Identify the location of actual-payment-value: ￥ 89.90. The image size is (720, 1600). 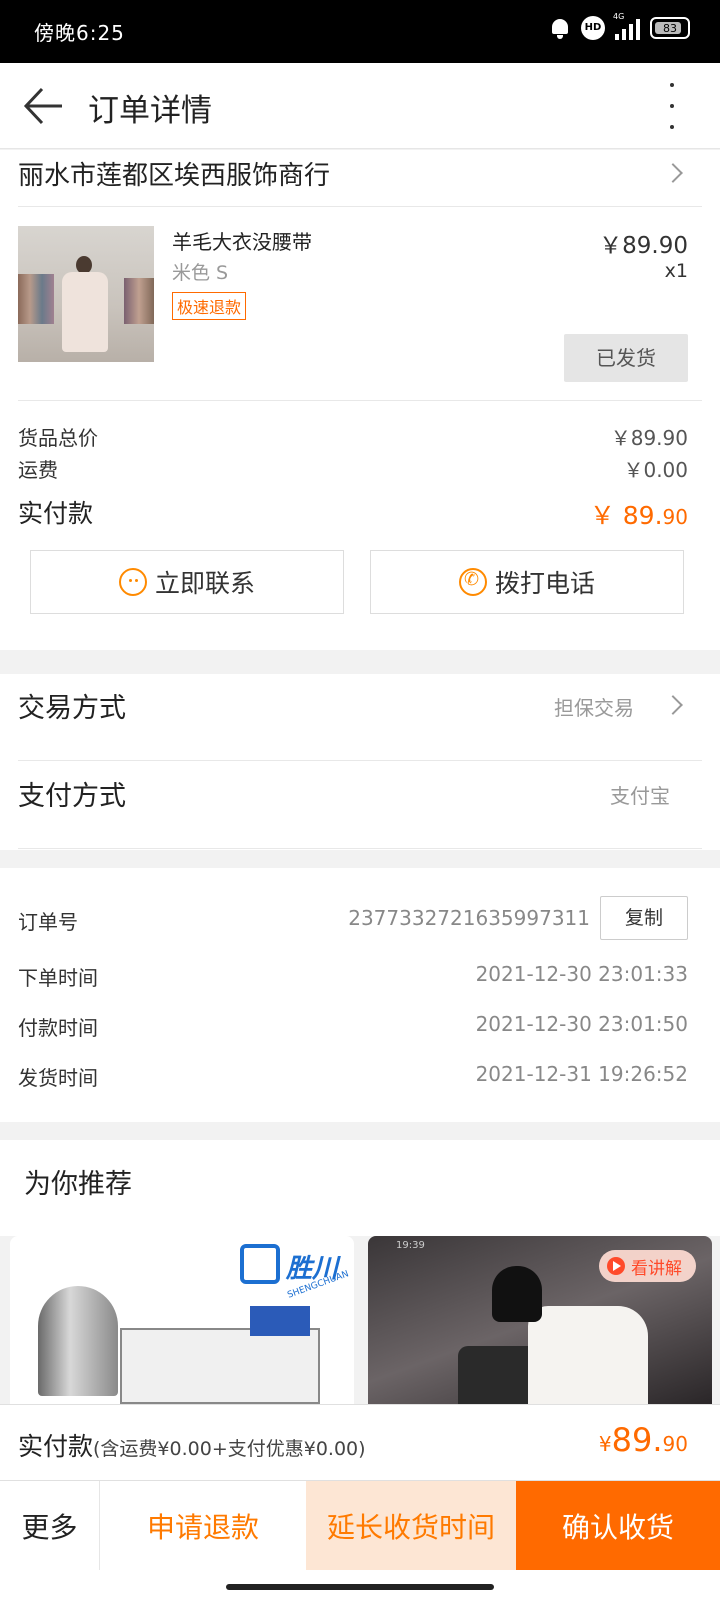
(638, 515).